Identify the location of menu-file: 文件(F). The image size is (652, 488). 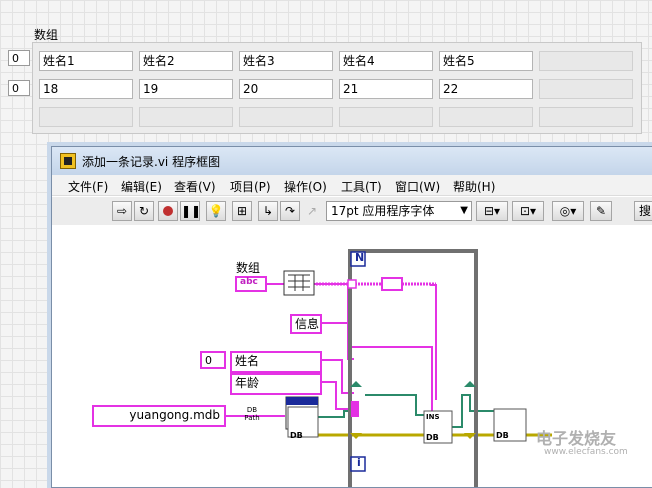
(88, 186).